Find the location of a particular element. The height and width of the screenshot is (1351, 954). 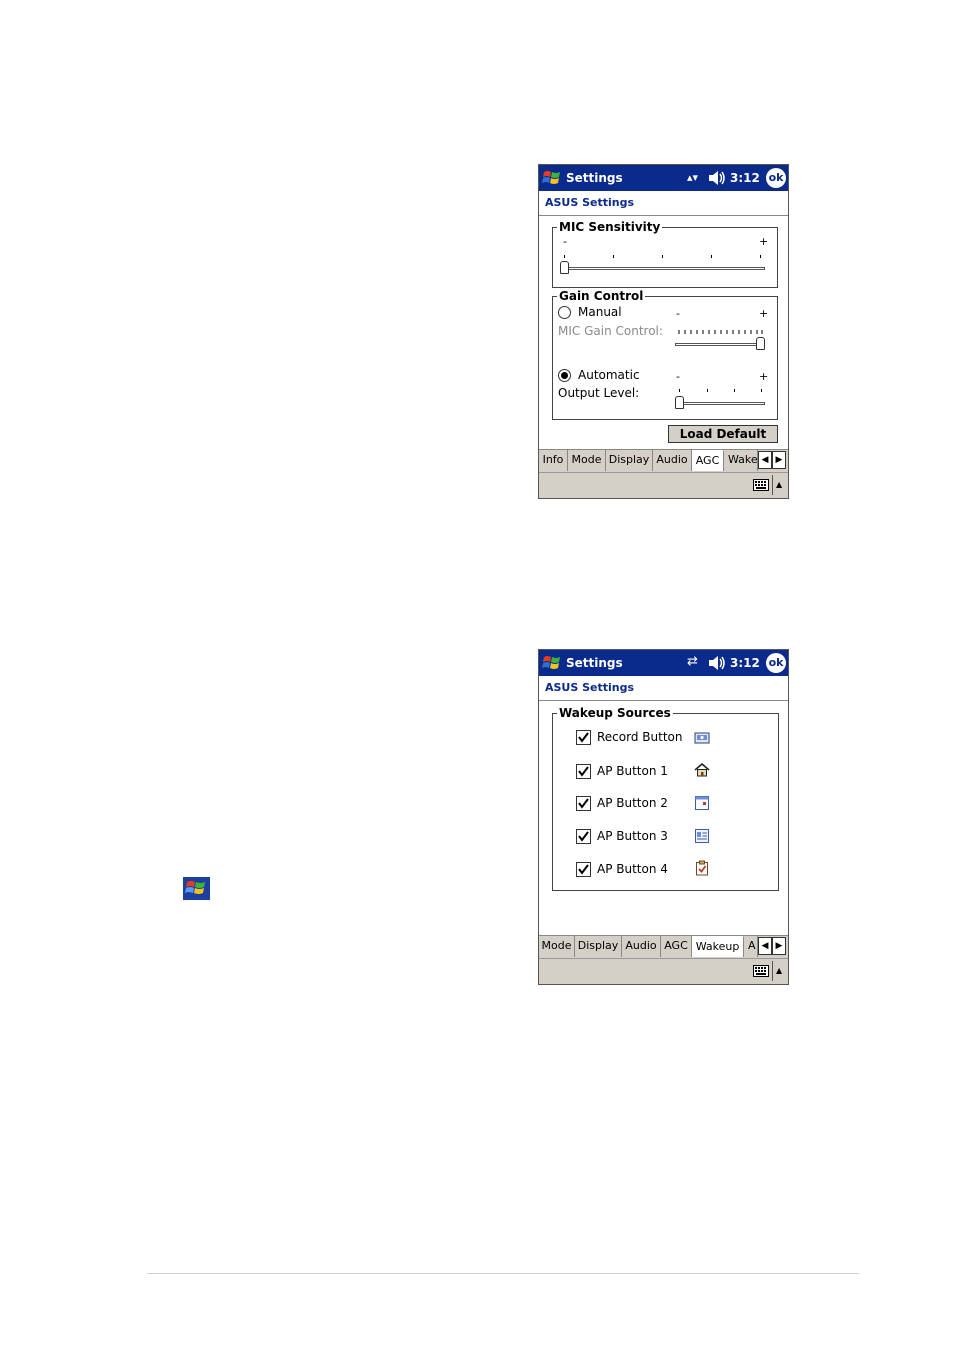

mic-gain-slider is located at coordinates (720, 341).